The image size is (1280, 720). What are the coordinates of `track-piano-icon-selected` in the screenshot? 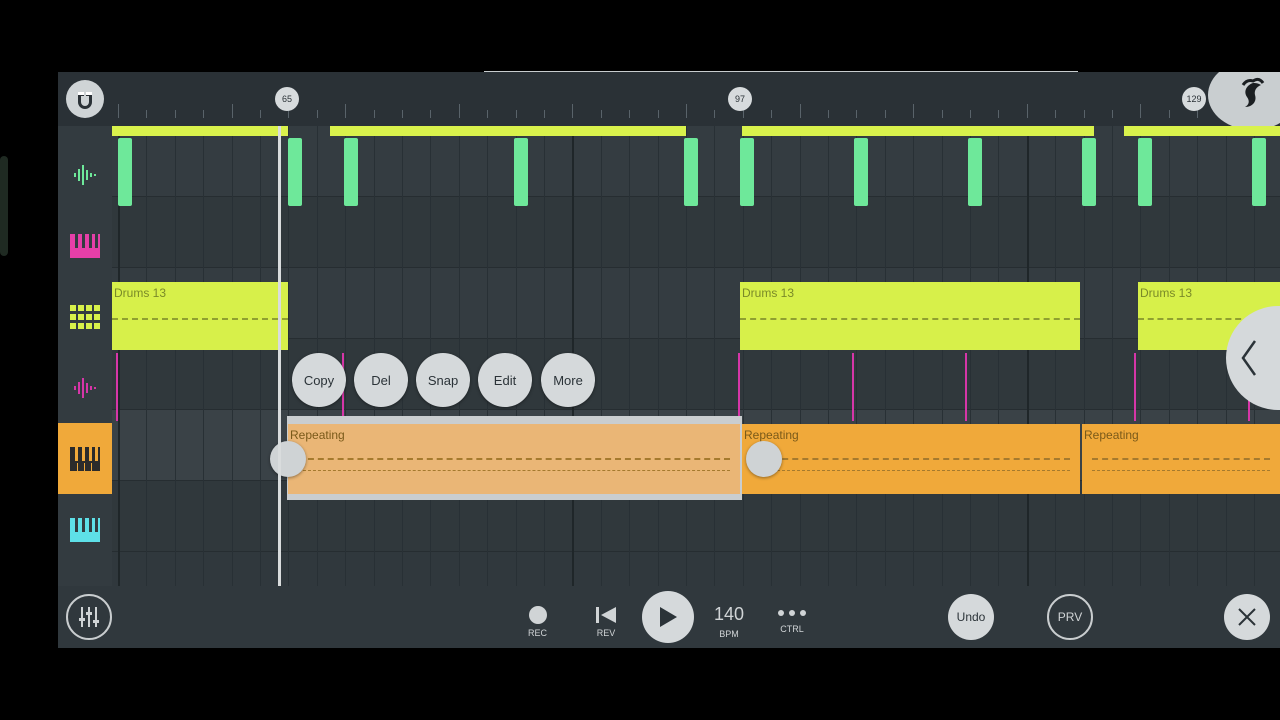 It's located at (85, 458).